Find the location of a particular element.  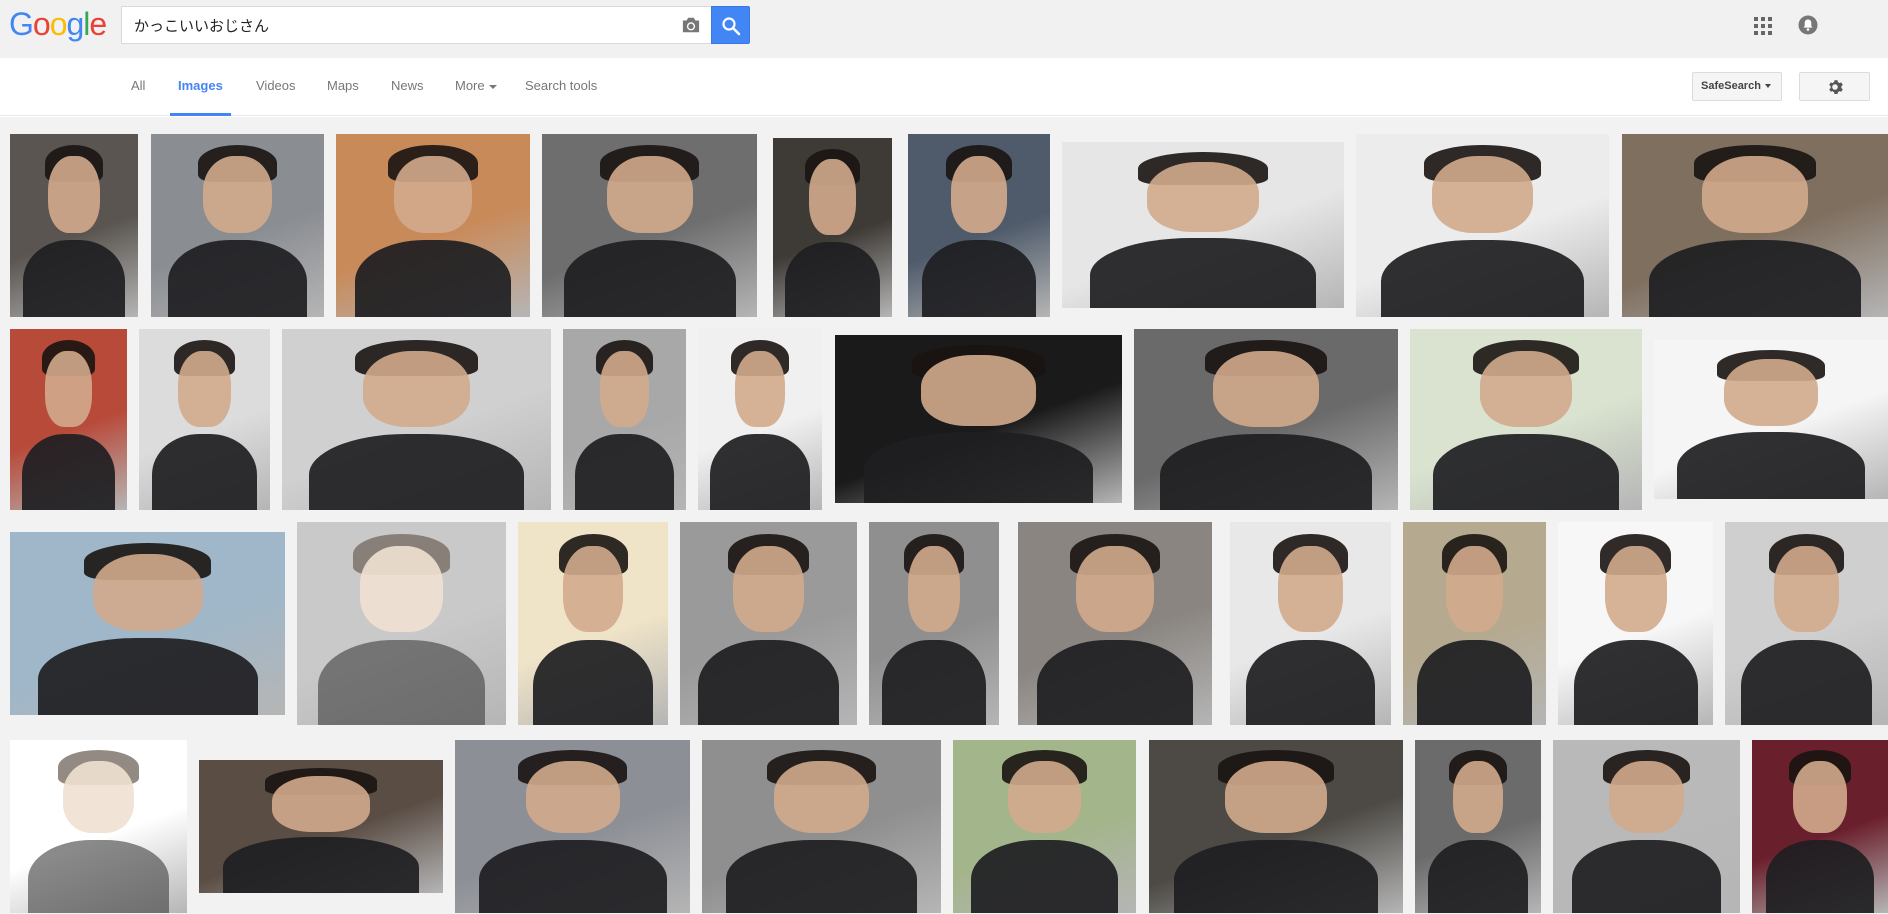

tab-more: More is located at coordinates (476, 87).